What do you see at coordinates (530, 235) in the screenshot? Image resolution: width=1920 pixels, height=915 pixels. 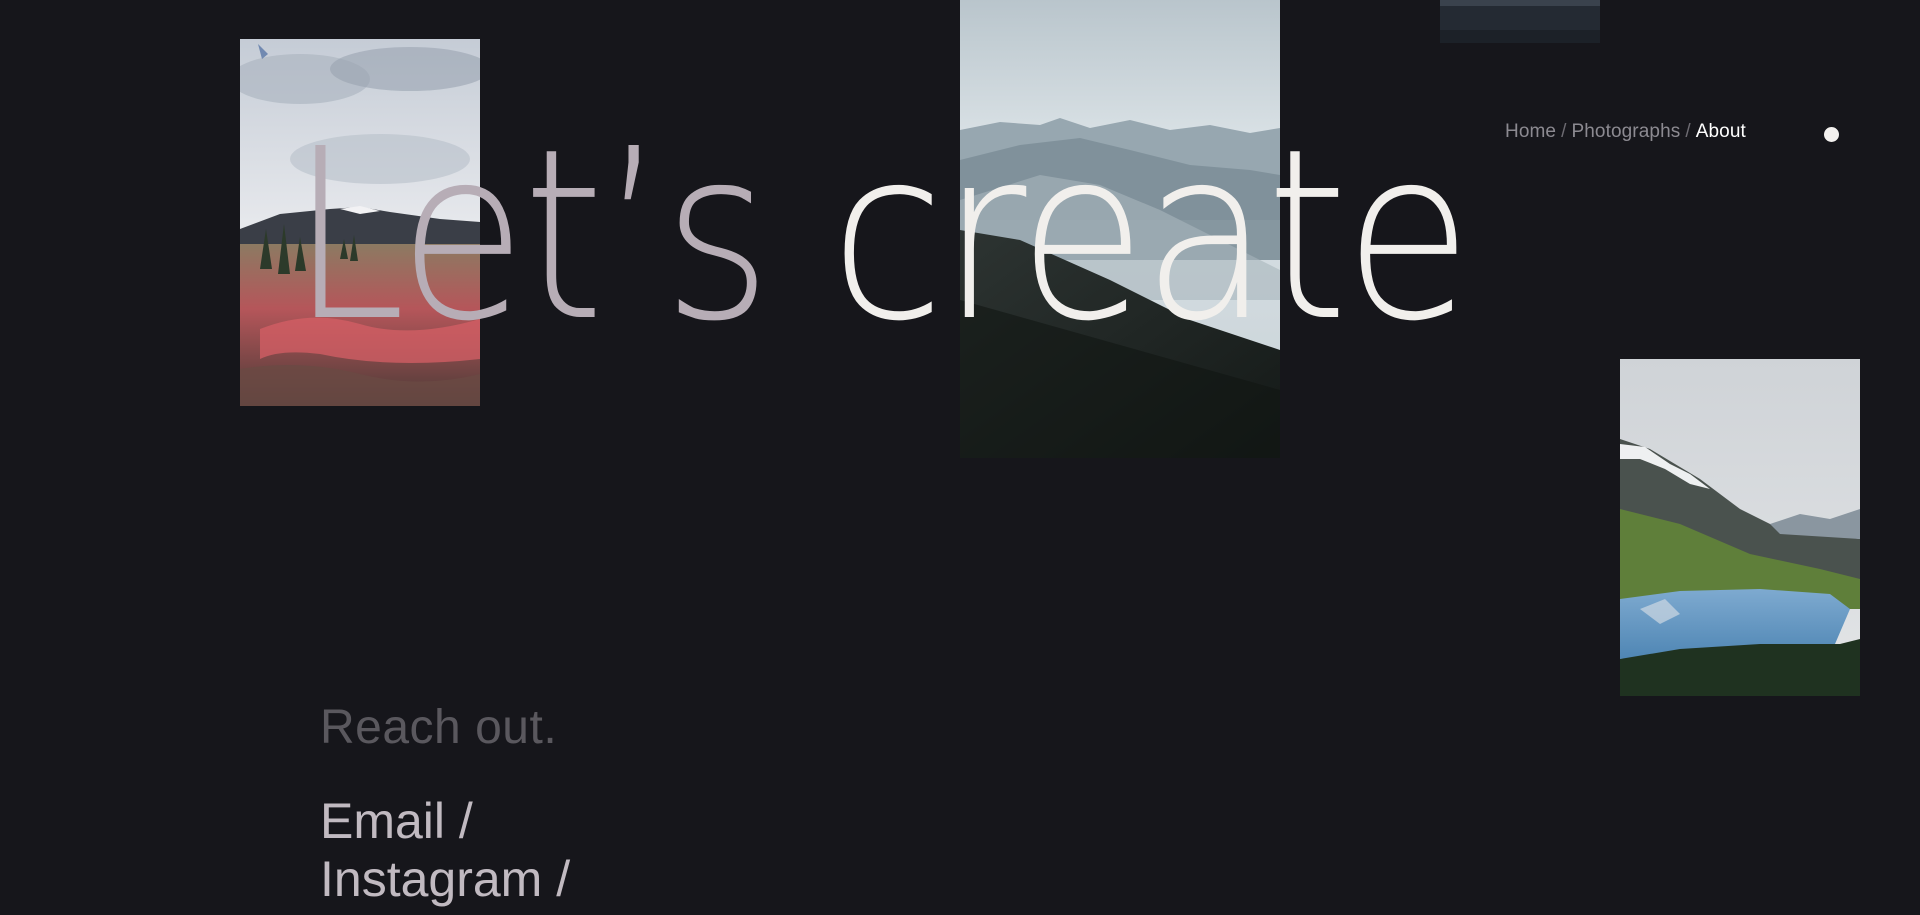 I see `headline-word-1: Let’s` at bounding box center [530, 235].